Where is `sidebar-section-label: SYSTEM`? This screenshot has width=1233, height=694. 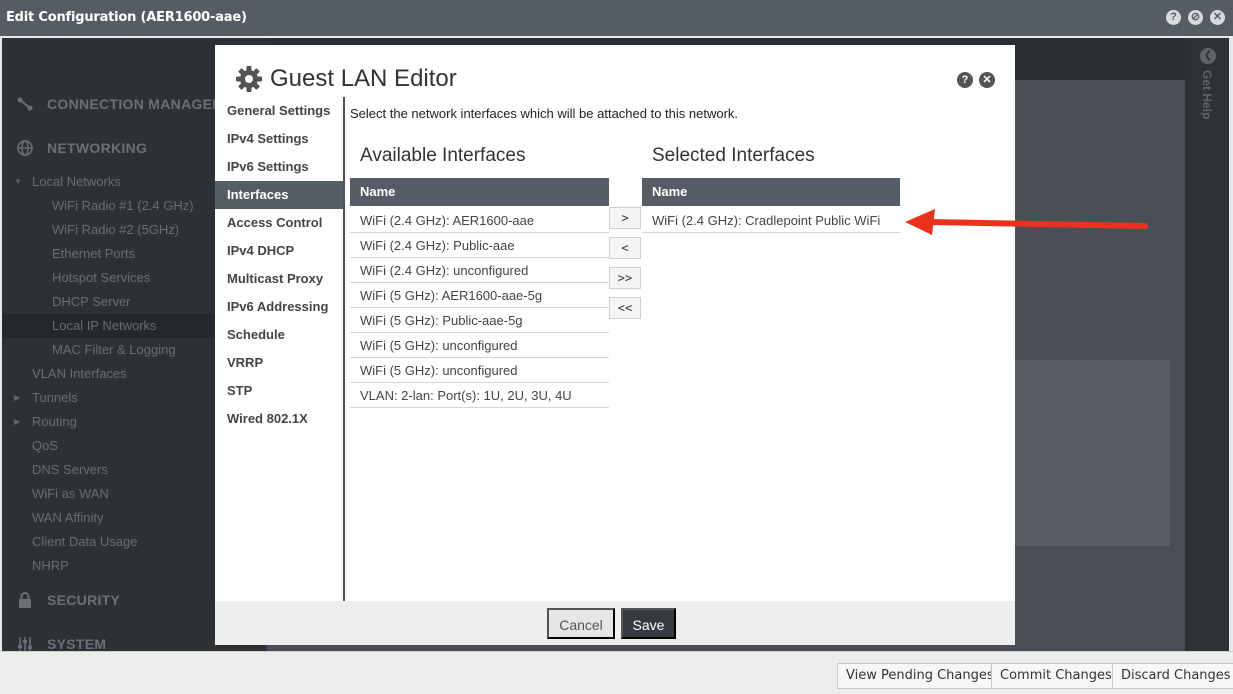
sidebar-section-label: SYSTEM is located at coordinates (77, 643).